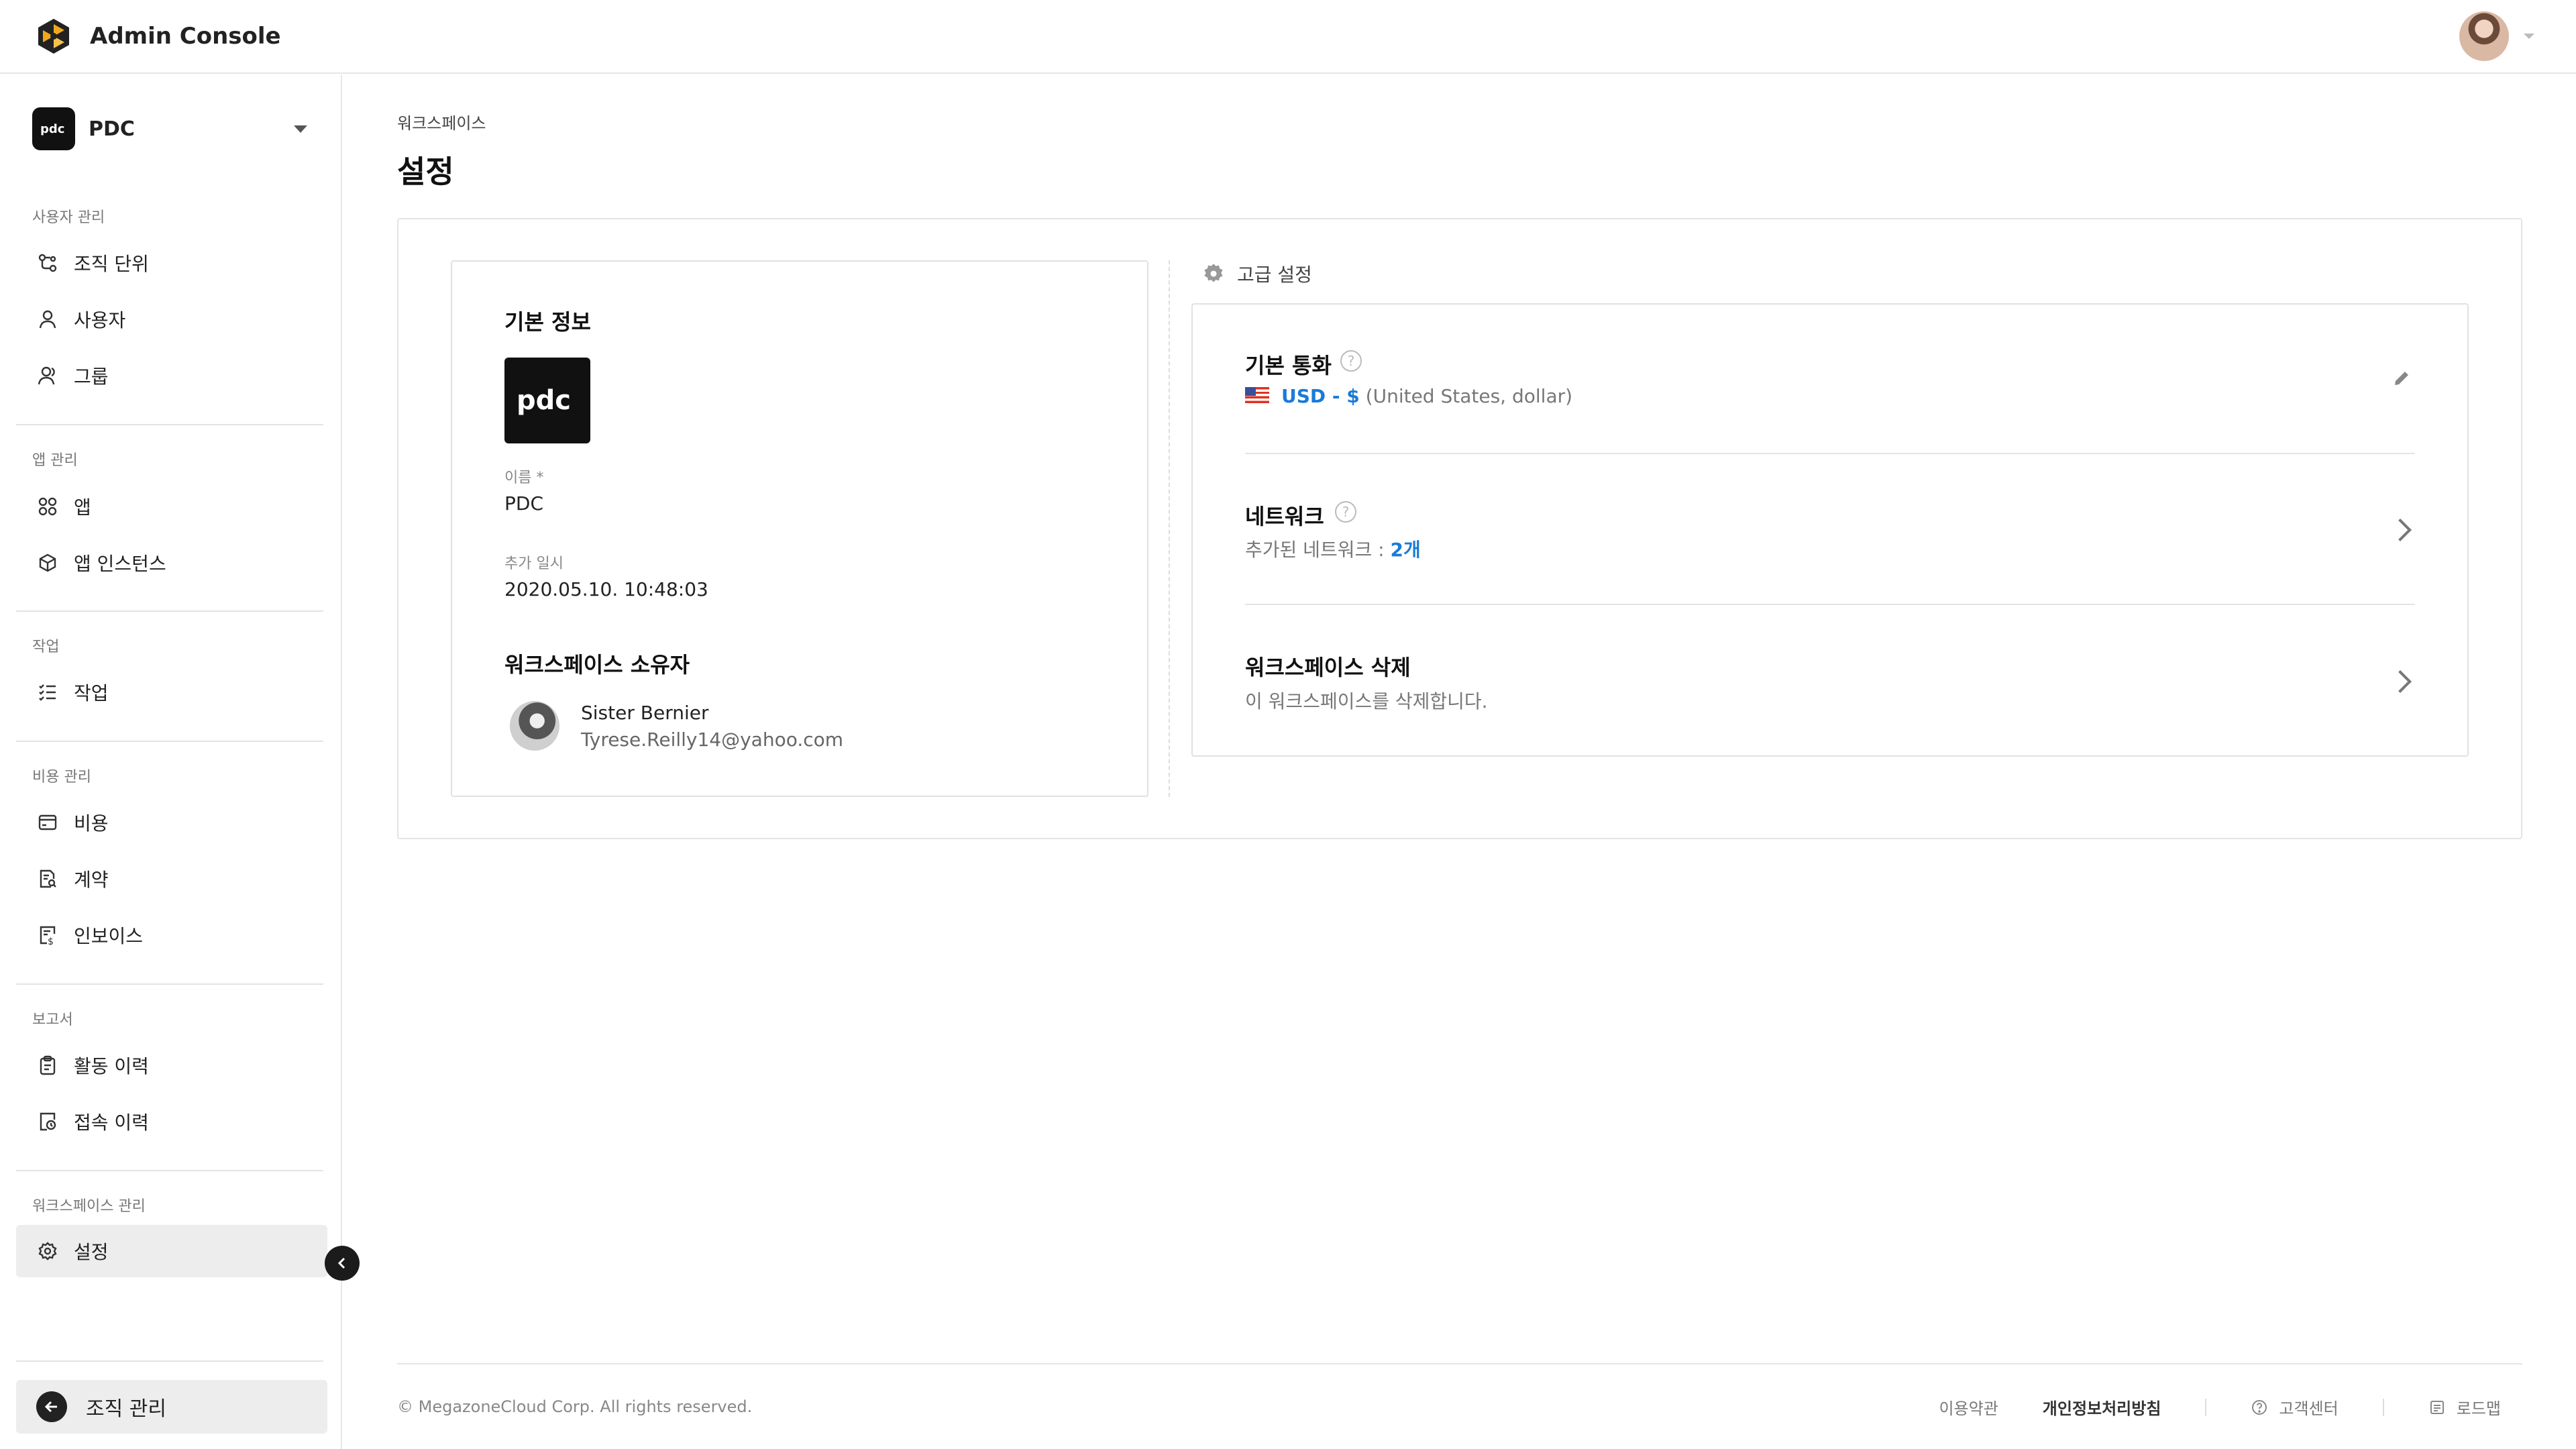 The width and height of the screenshot is (2576, 1449). What do you see at coordinates (47, 692) in the screenshot?
I see `task-list-icon` at bounding box center [47, 692].